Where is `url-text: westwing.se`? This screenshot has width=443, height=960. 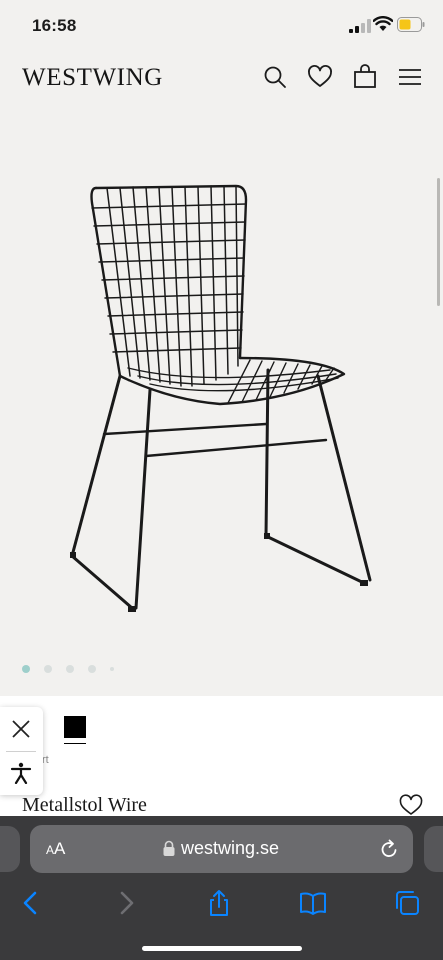
url-text: westwing.se is located at coordinates (230, 848).